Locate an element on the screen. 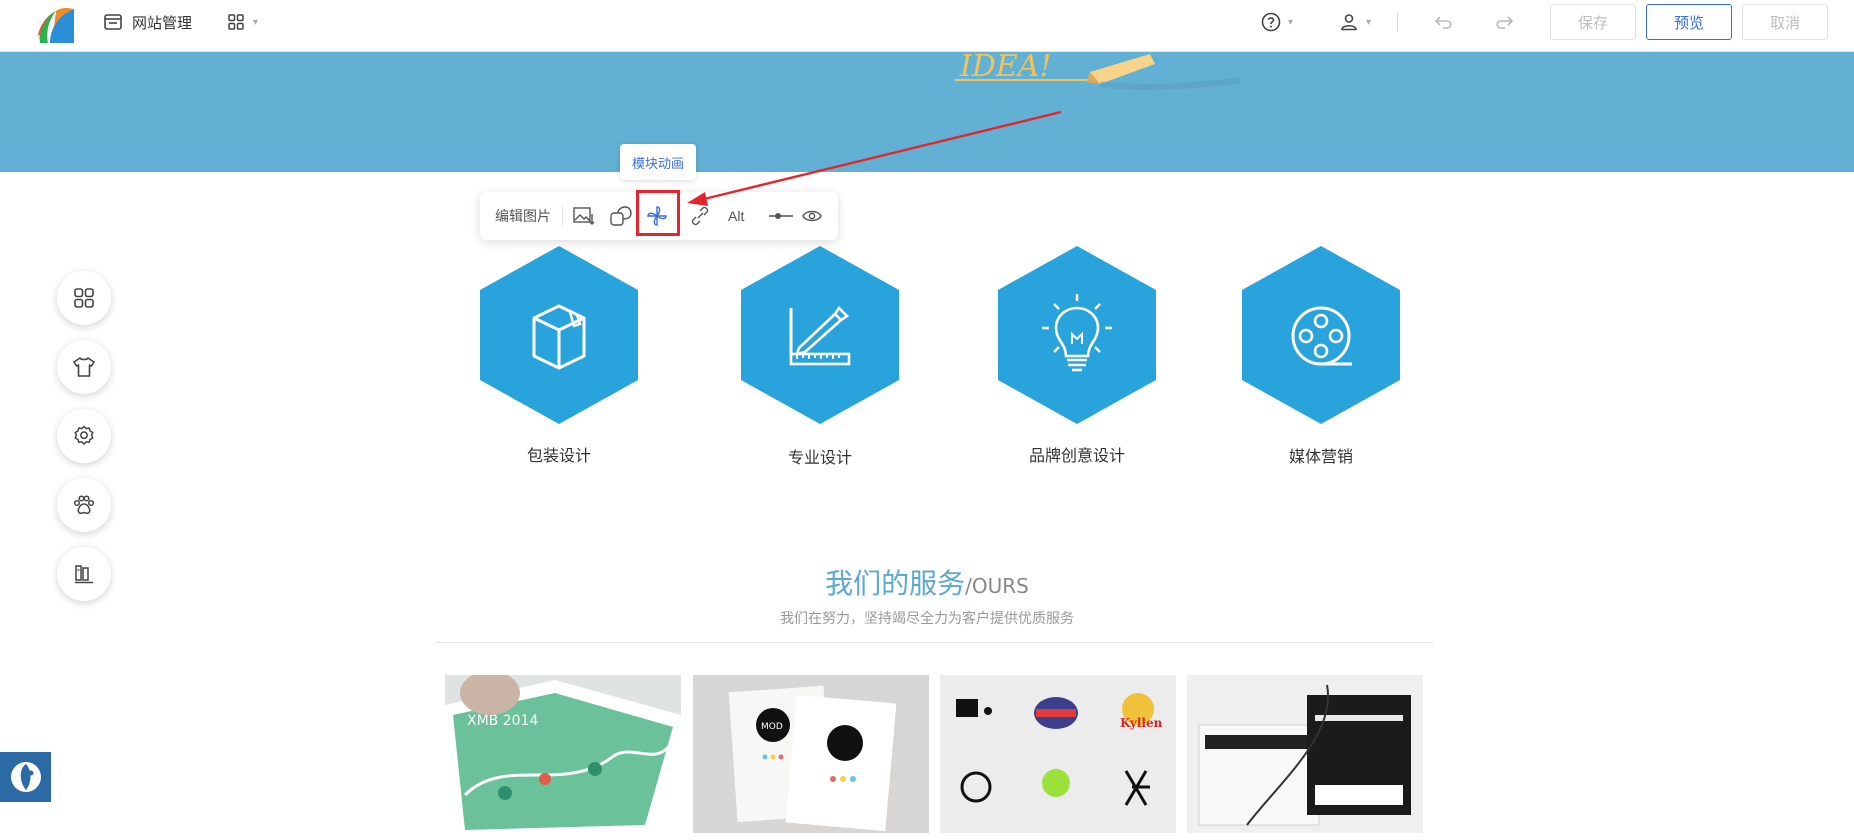 Image resolution: width=1854 pixels, height=840 pixels. shape-icon is located at coordinates (621, 216).